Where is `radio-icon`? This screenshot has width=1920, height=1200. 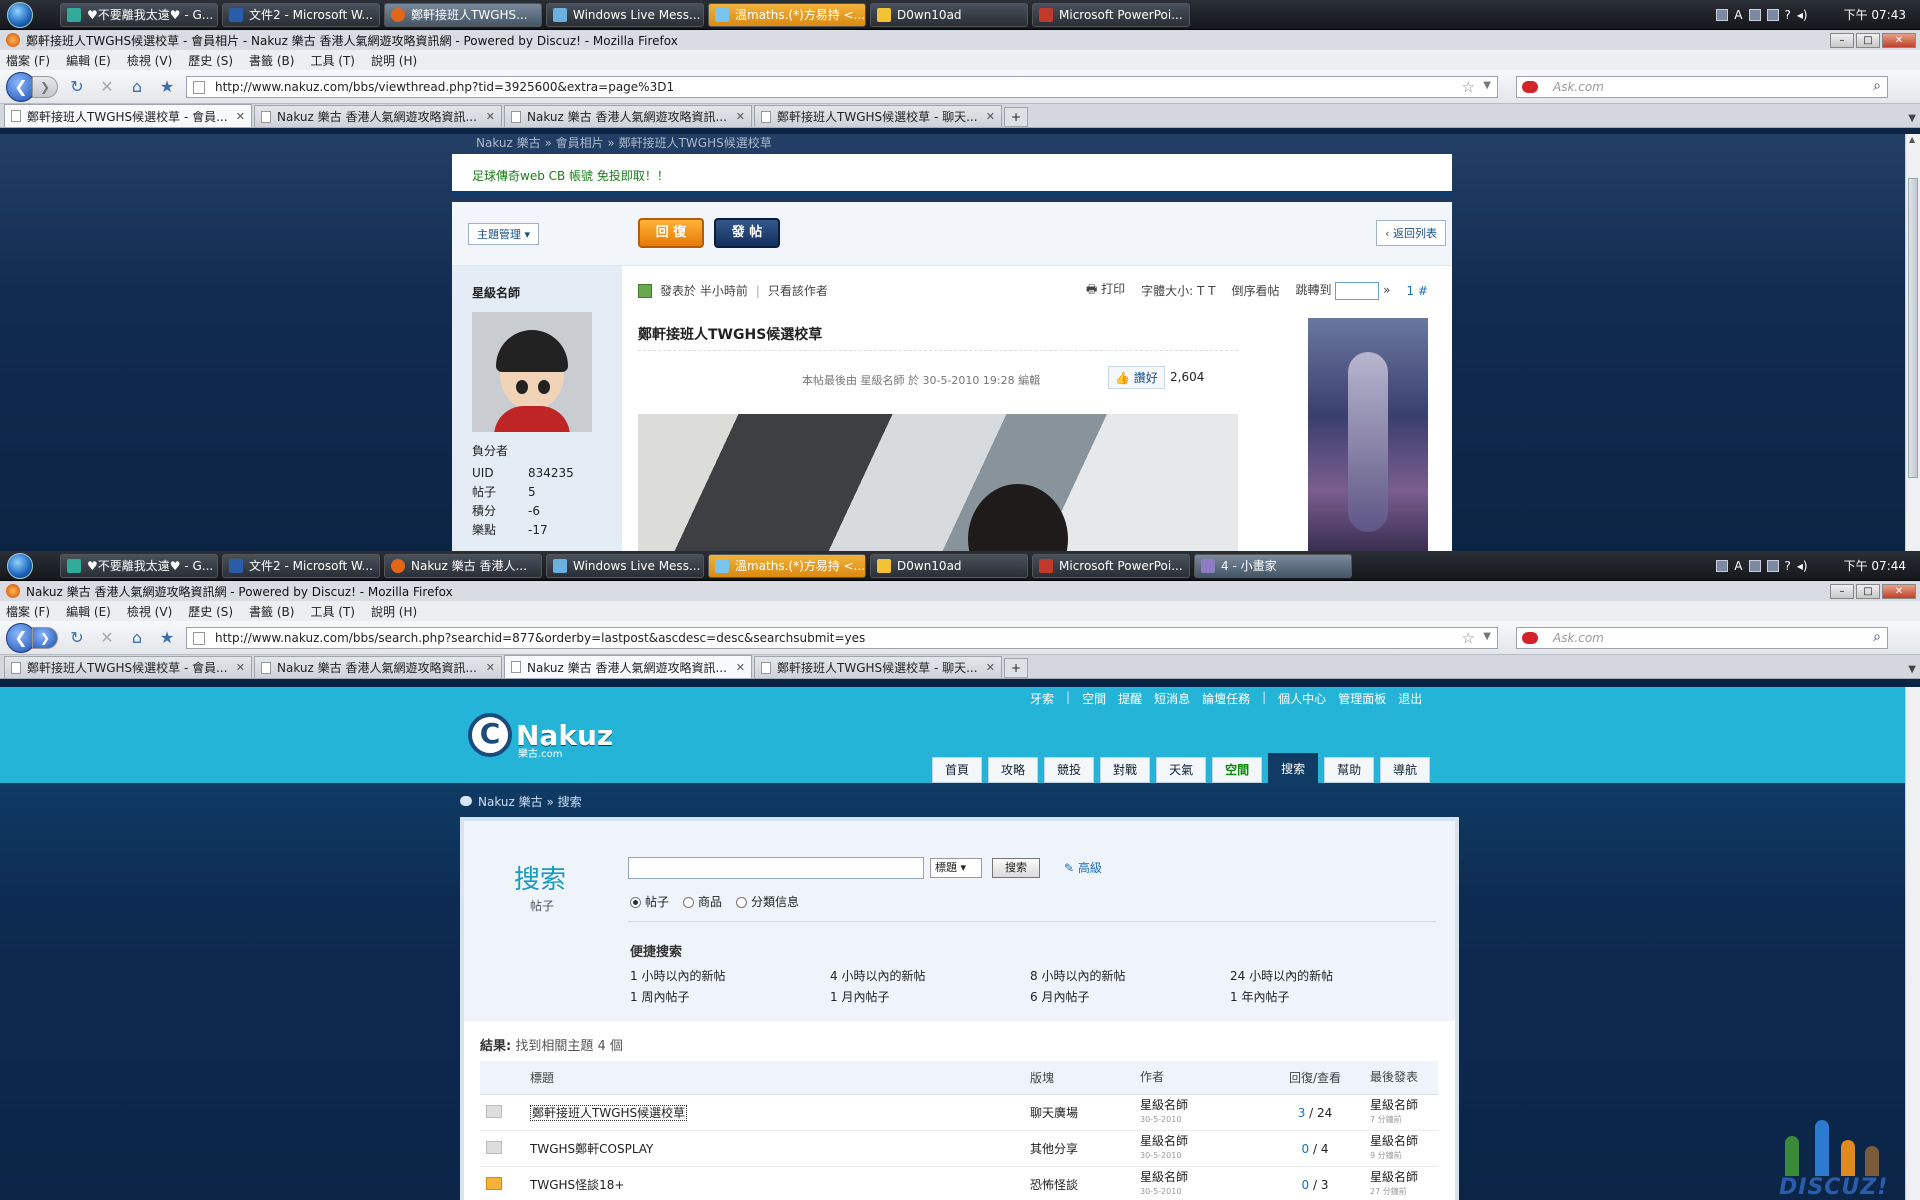
radio-icon is located at coordinates (635, 902).